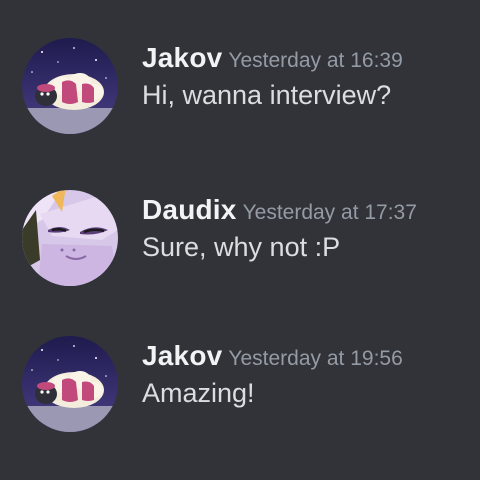 This screenshot has width=480, height=480. I want to click on timestamp: Yesterday at 16:39, so click(315, 60).